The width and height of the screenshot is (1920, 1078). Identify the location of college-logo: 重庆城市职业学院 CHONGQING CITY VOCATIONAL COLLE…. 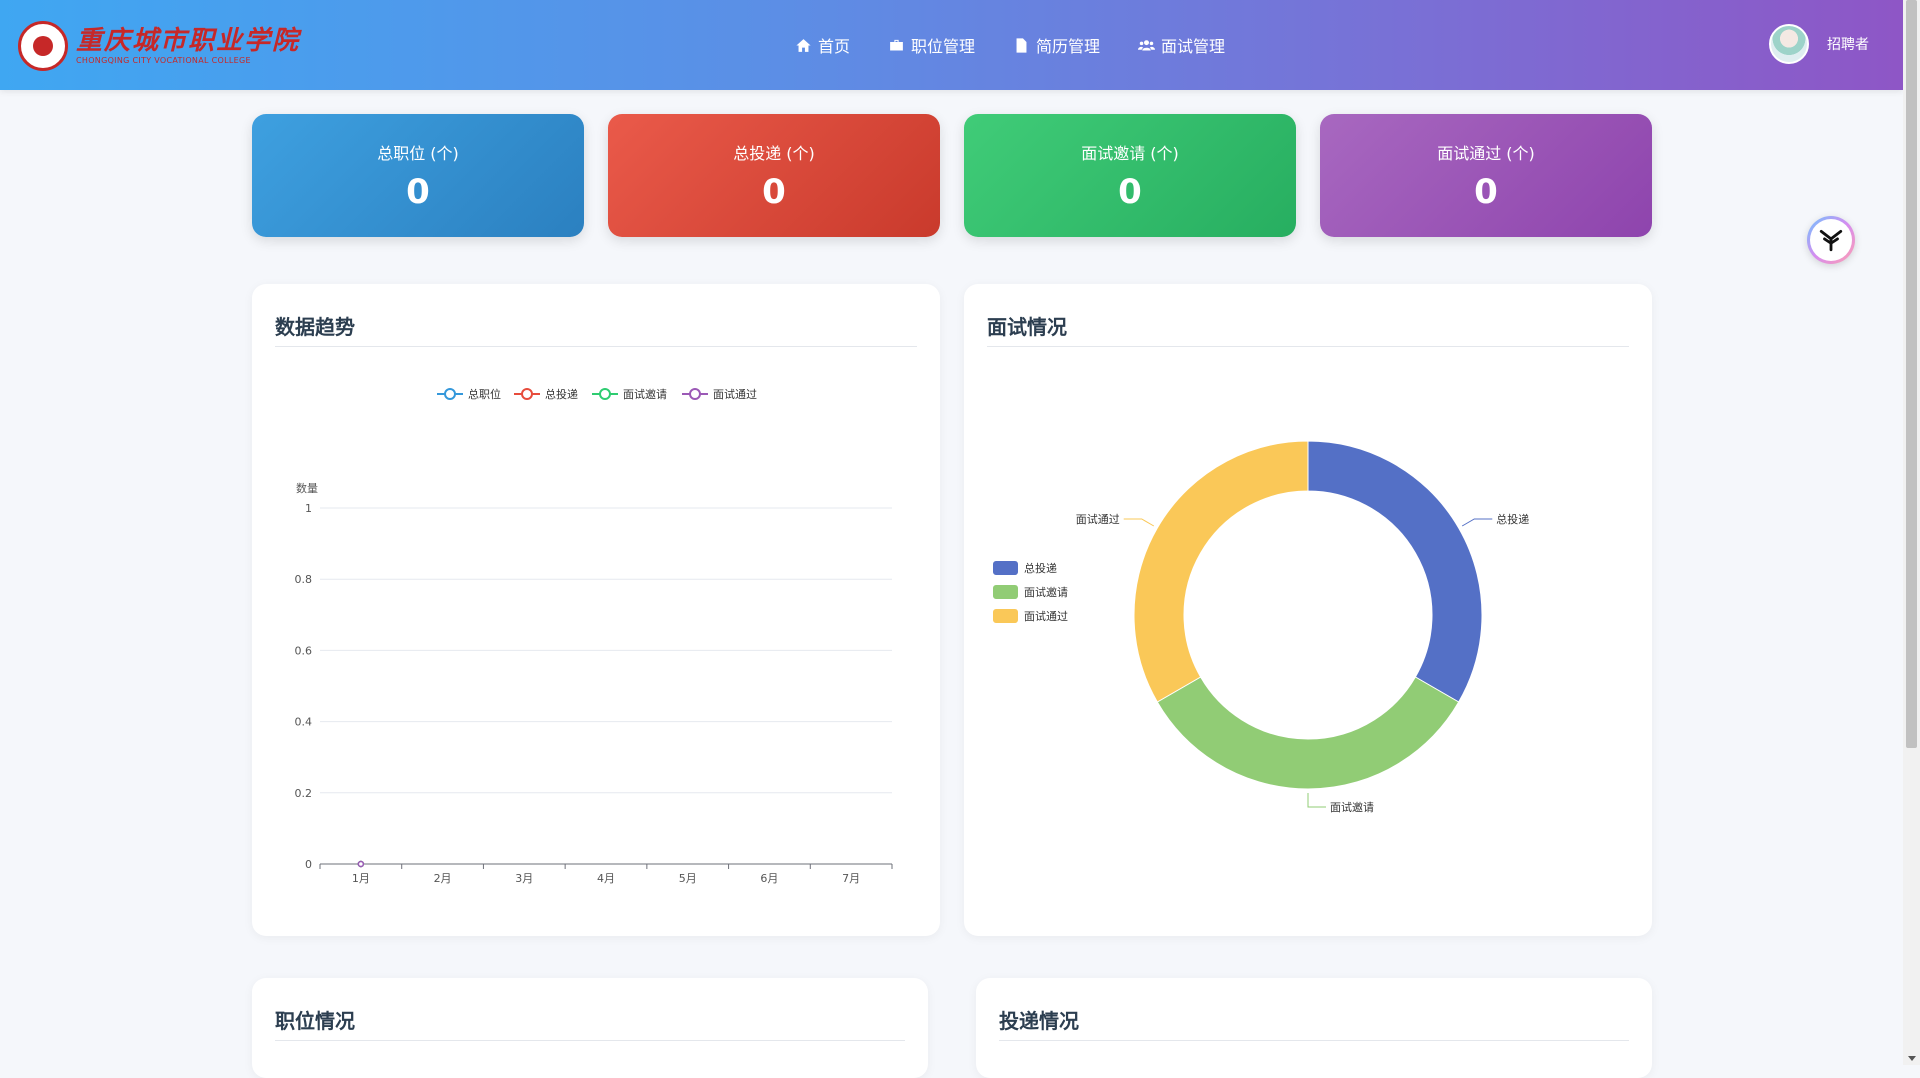
(159, 46).